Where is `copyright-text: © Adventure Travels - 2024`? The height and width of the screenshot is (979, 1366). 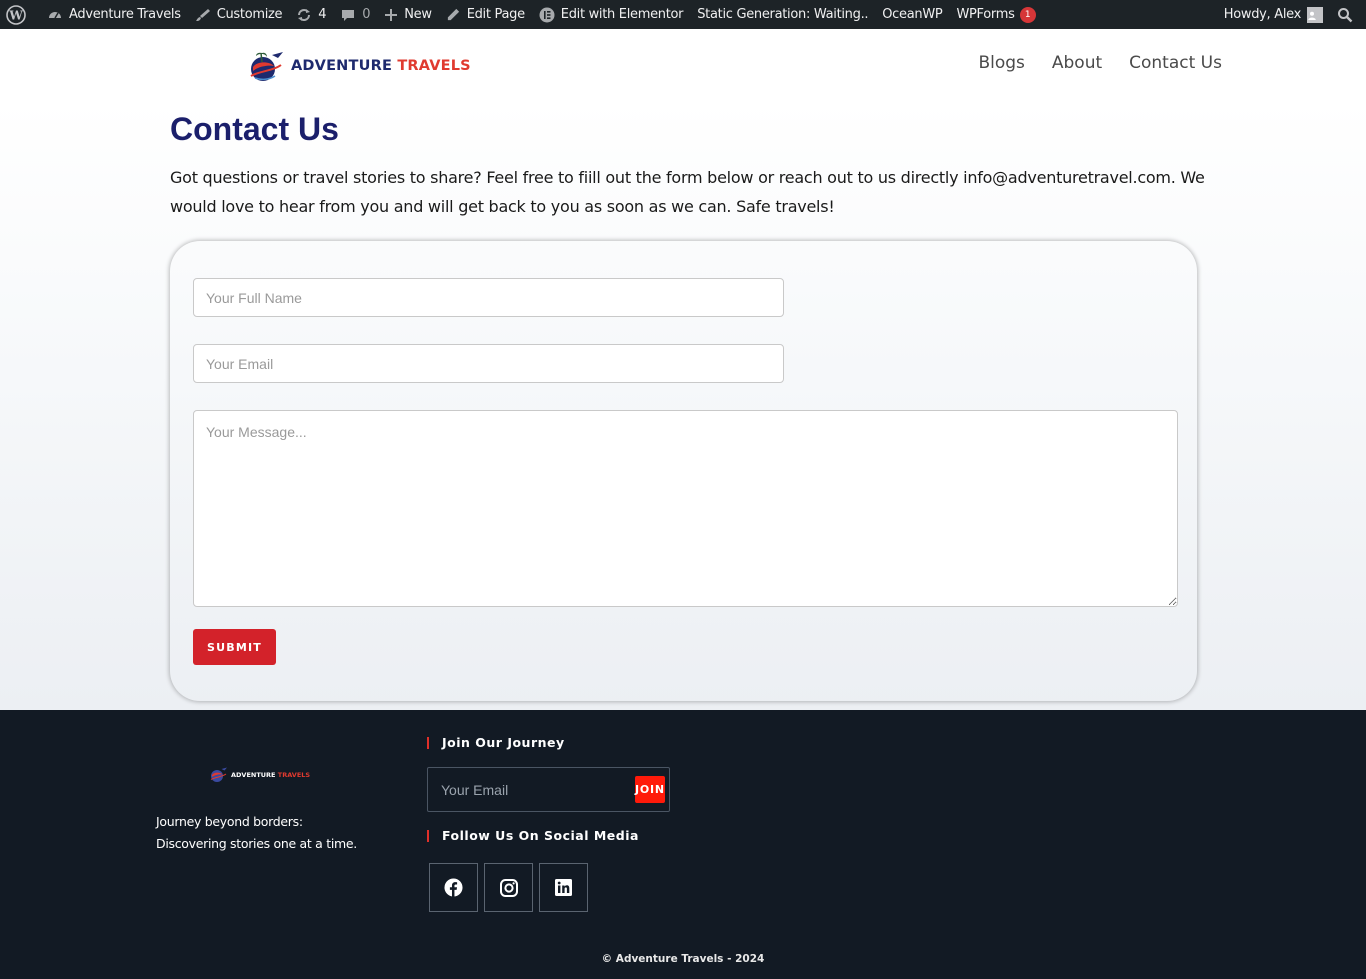
copyright-text: © Adventure Travels - 2024 is located at coordinates (683, 959).